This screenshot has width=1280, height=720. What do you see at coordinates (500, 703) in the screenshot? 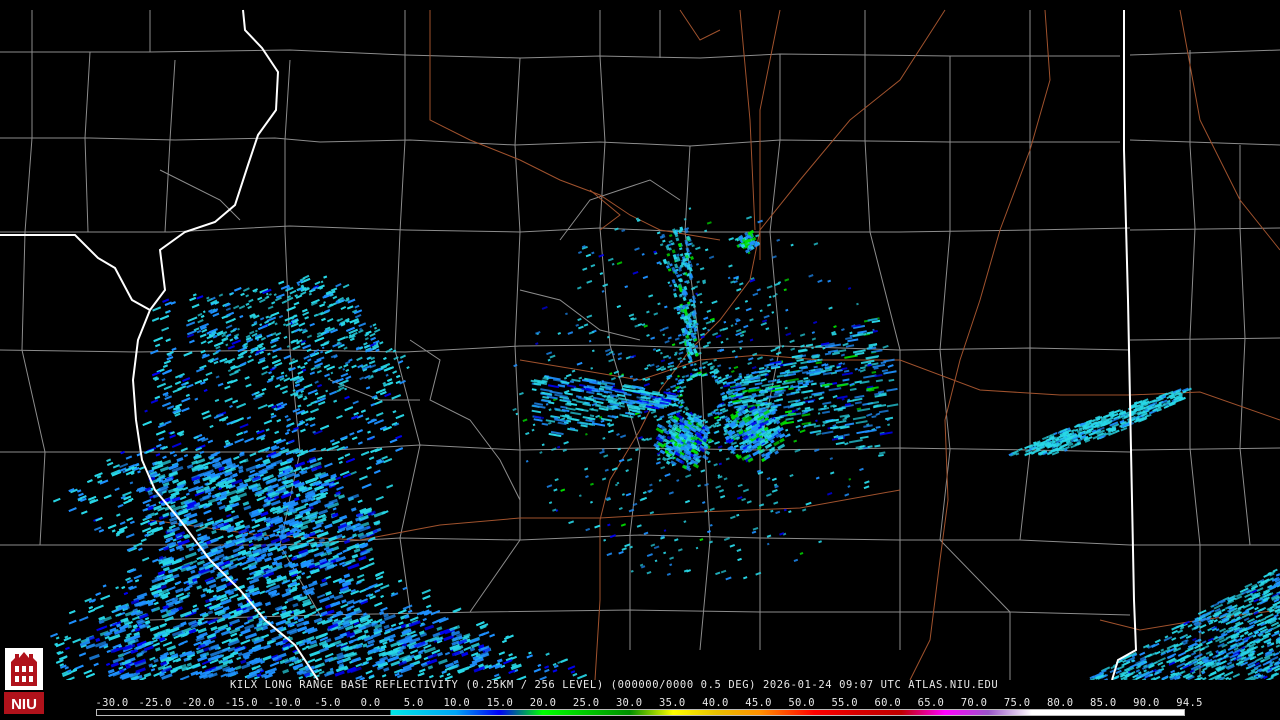
I see `legend-tick-label: 15.0` at bounding box center [500, 703].